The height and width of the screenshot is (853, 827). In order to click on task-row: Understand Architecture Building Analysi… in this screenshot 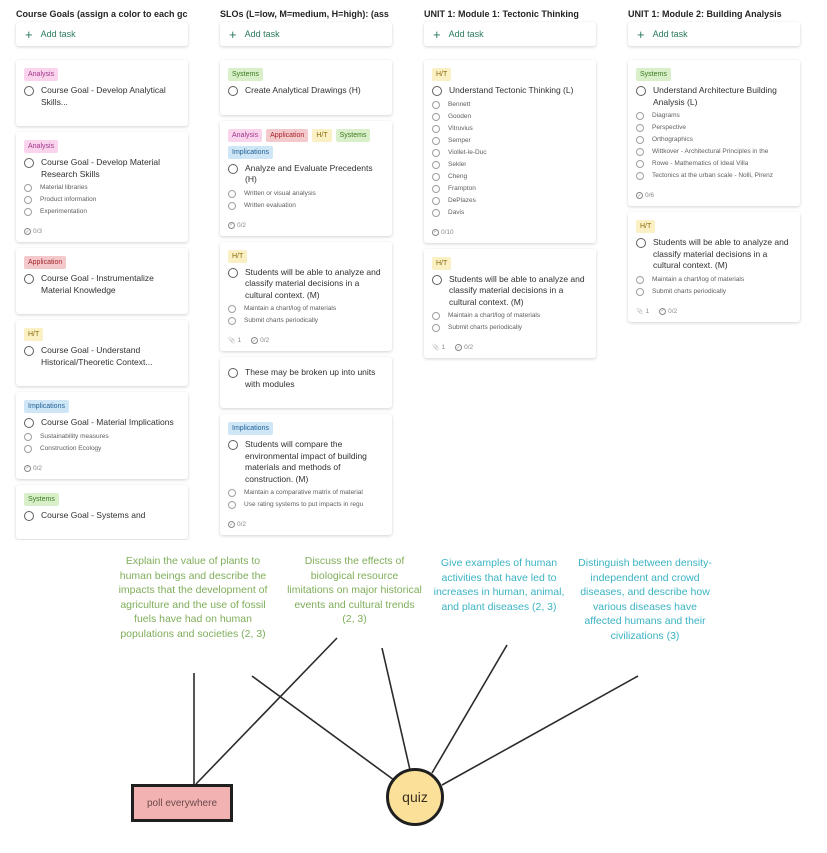, I will do `click(714, 96)`.